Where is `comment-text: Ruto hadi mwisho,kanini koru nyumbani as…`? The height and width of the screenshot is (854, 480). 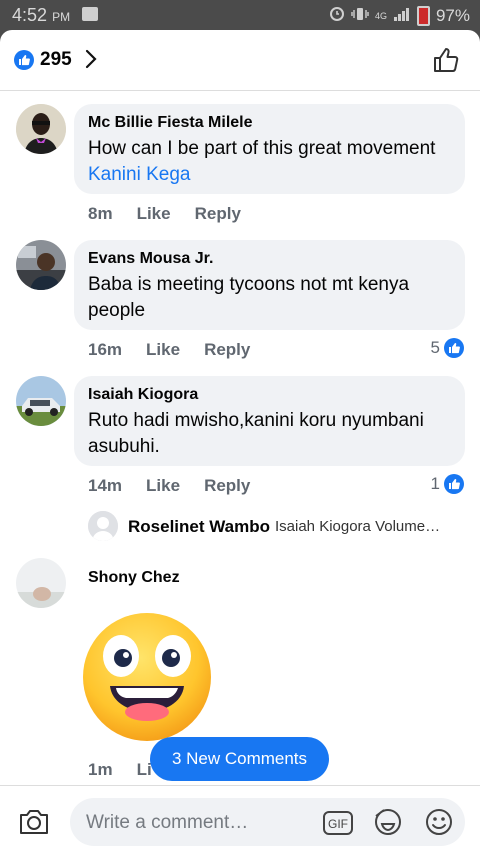
comment-text: Ruto hadi mwisho,kanini koru nyumbani as… is located at coordinates (256, 433).